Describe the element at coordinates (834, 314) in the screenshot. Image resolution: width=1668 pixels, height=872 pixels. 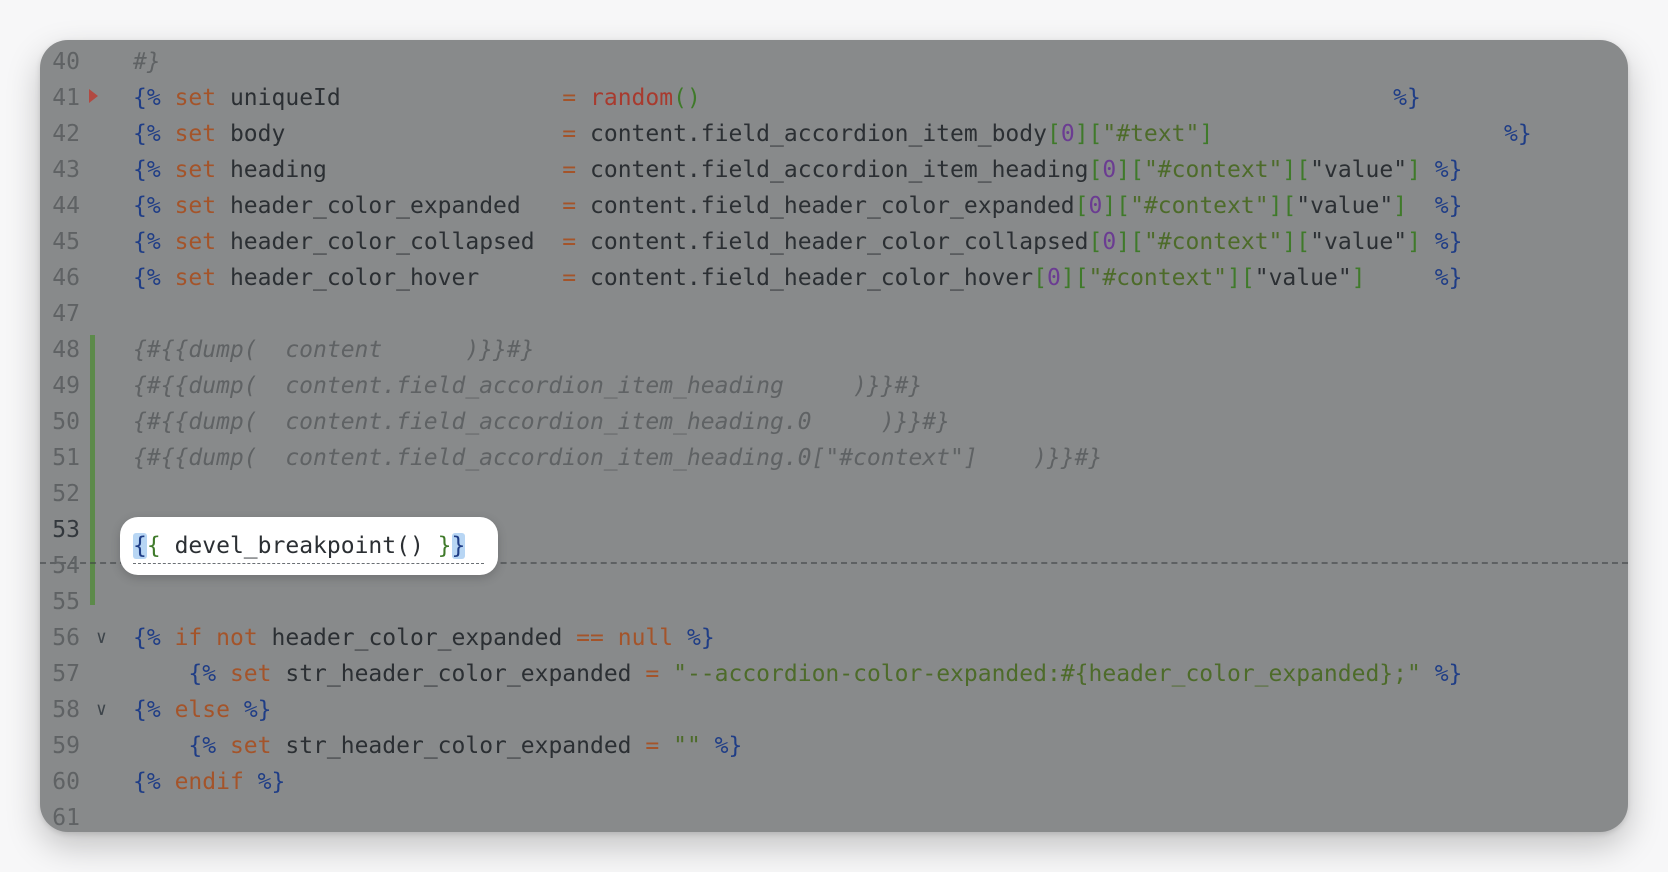
I see `code-line: 47` at that location.